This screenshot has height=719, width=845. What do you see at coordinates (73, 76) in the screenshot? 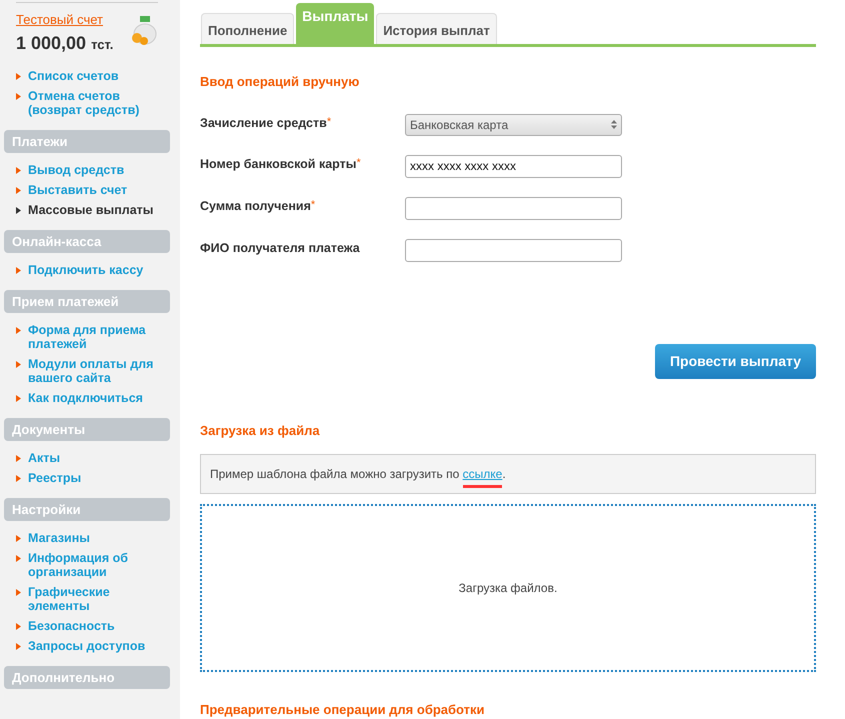
I see `sidebar-link: Список счетов` at bounding box center [73, 76].